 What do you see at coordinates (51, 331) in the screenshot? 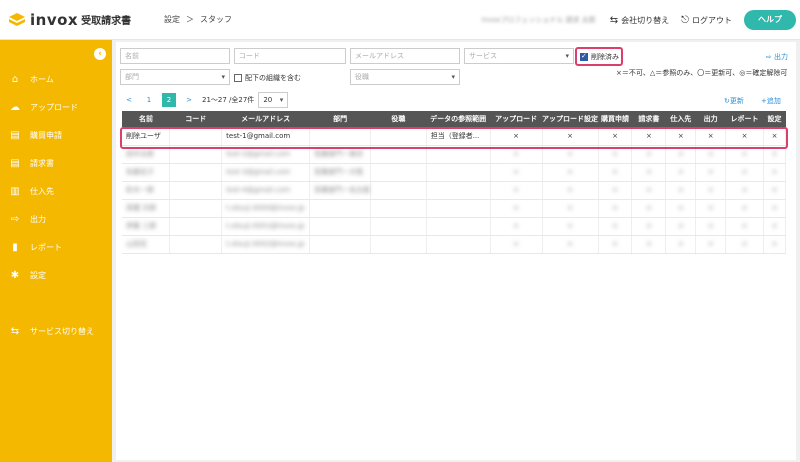
I see `sidebar-item-service-switch: ⇆ サービス切り替え` at bounding box center [51, 331].